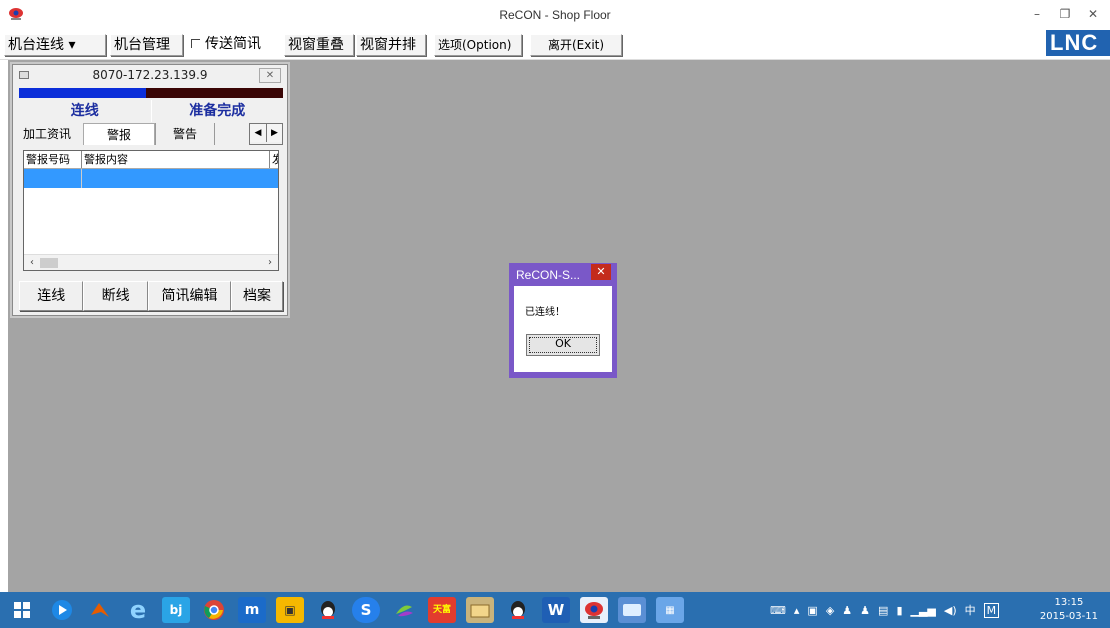 This screenshot has width=1110, height=628. I want to click on connect-button: 连线, so click(51, 296).